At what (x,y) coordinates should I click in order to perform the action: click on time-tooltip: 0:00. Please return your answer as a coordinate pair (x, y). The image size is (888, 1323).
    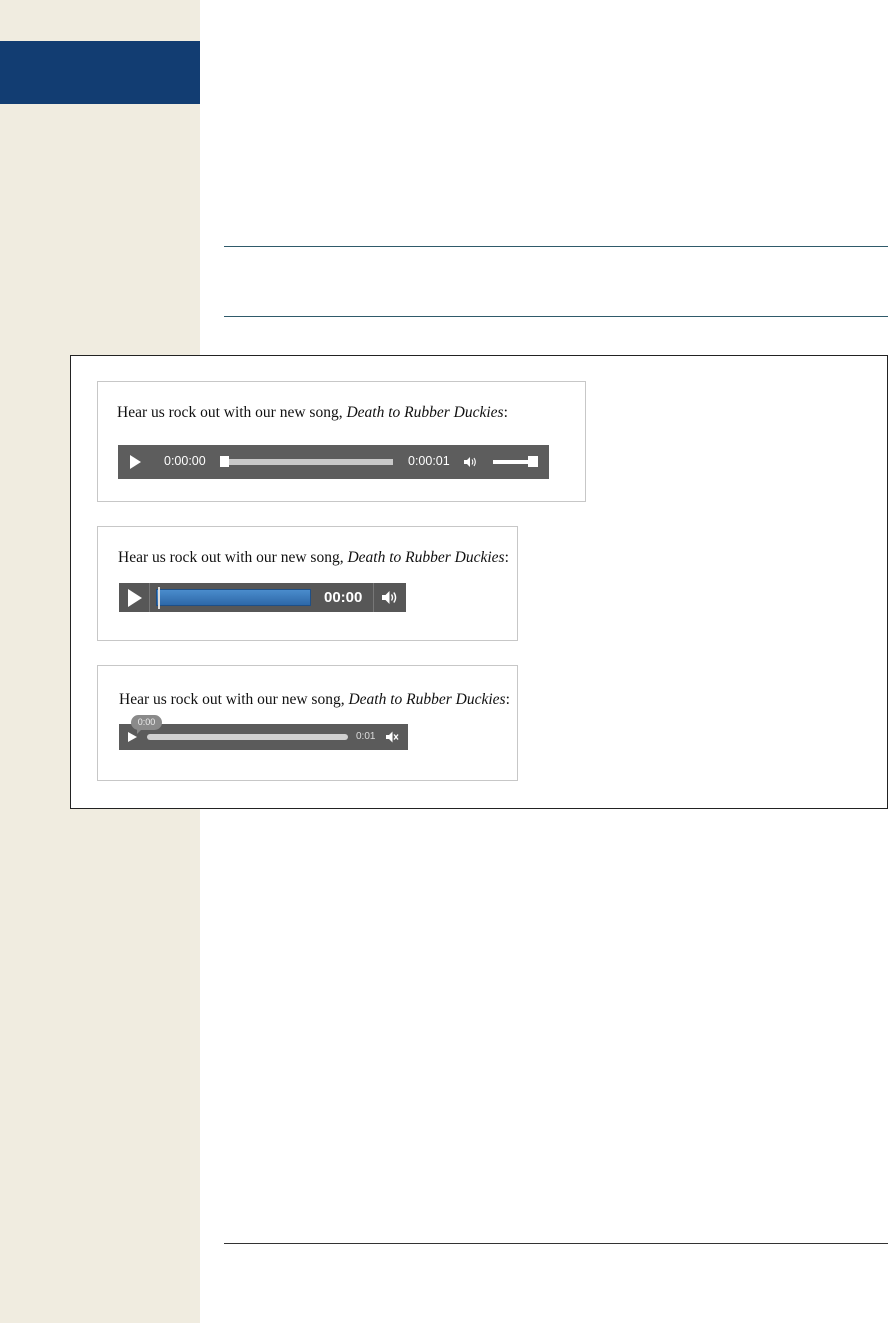
    Looking at the image, I should click on (146, 724).